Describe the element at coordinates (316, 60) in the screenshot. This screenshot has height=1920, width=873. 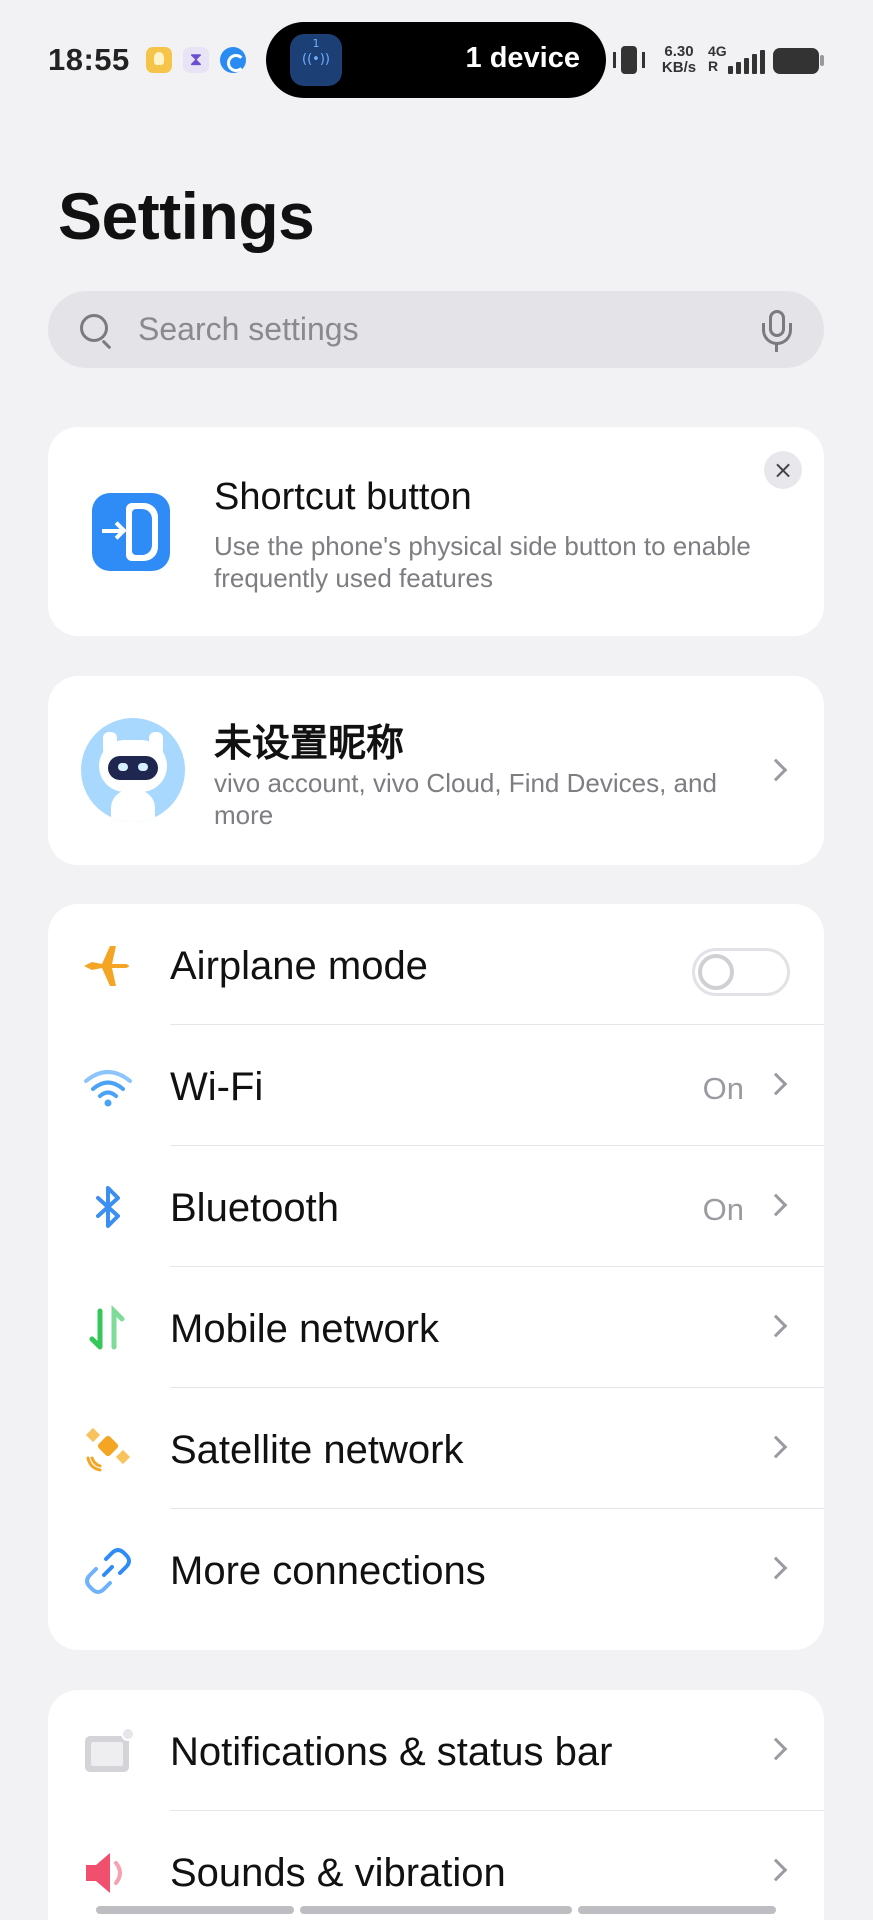
I see `broadcast-icon: 1 ((•))` at that location.